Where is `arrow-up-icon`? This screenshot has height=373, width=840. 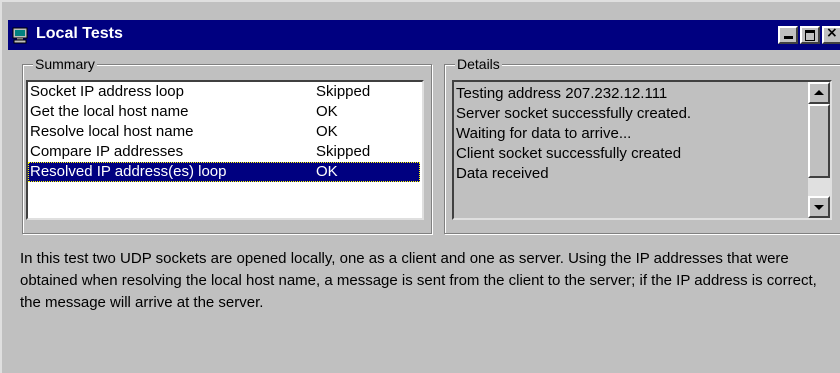
arrow-up-icon is located at coordinates (819, 92).